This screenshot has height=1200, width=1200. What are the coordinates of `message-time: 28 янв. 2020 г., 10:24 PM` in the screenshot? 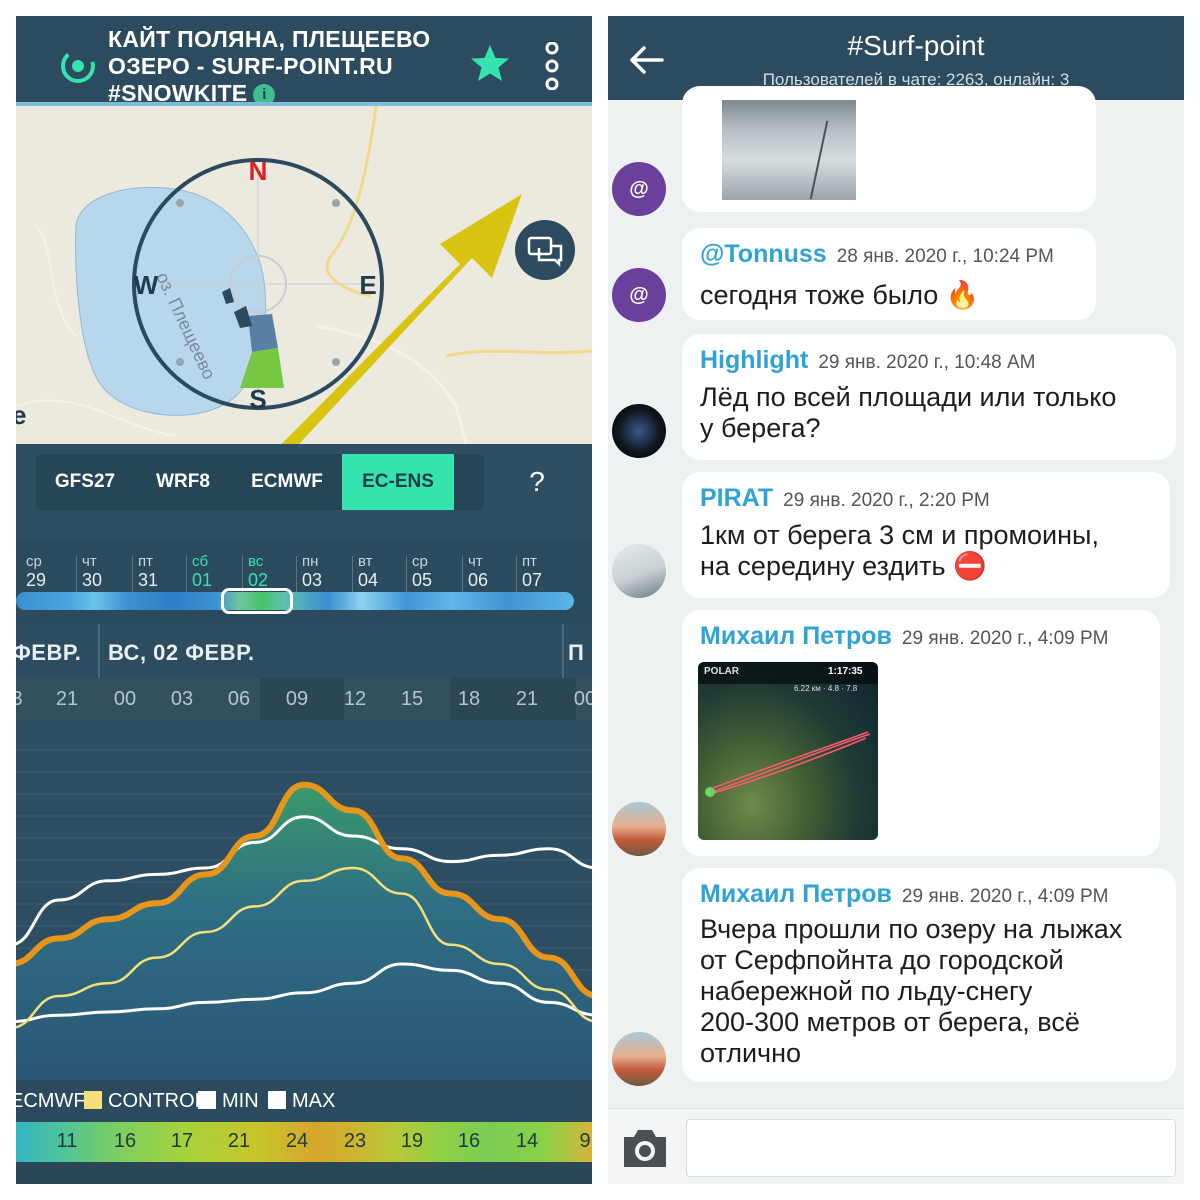 It's located at (945, 256).